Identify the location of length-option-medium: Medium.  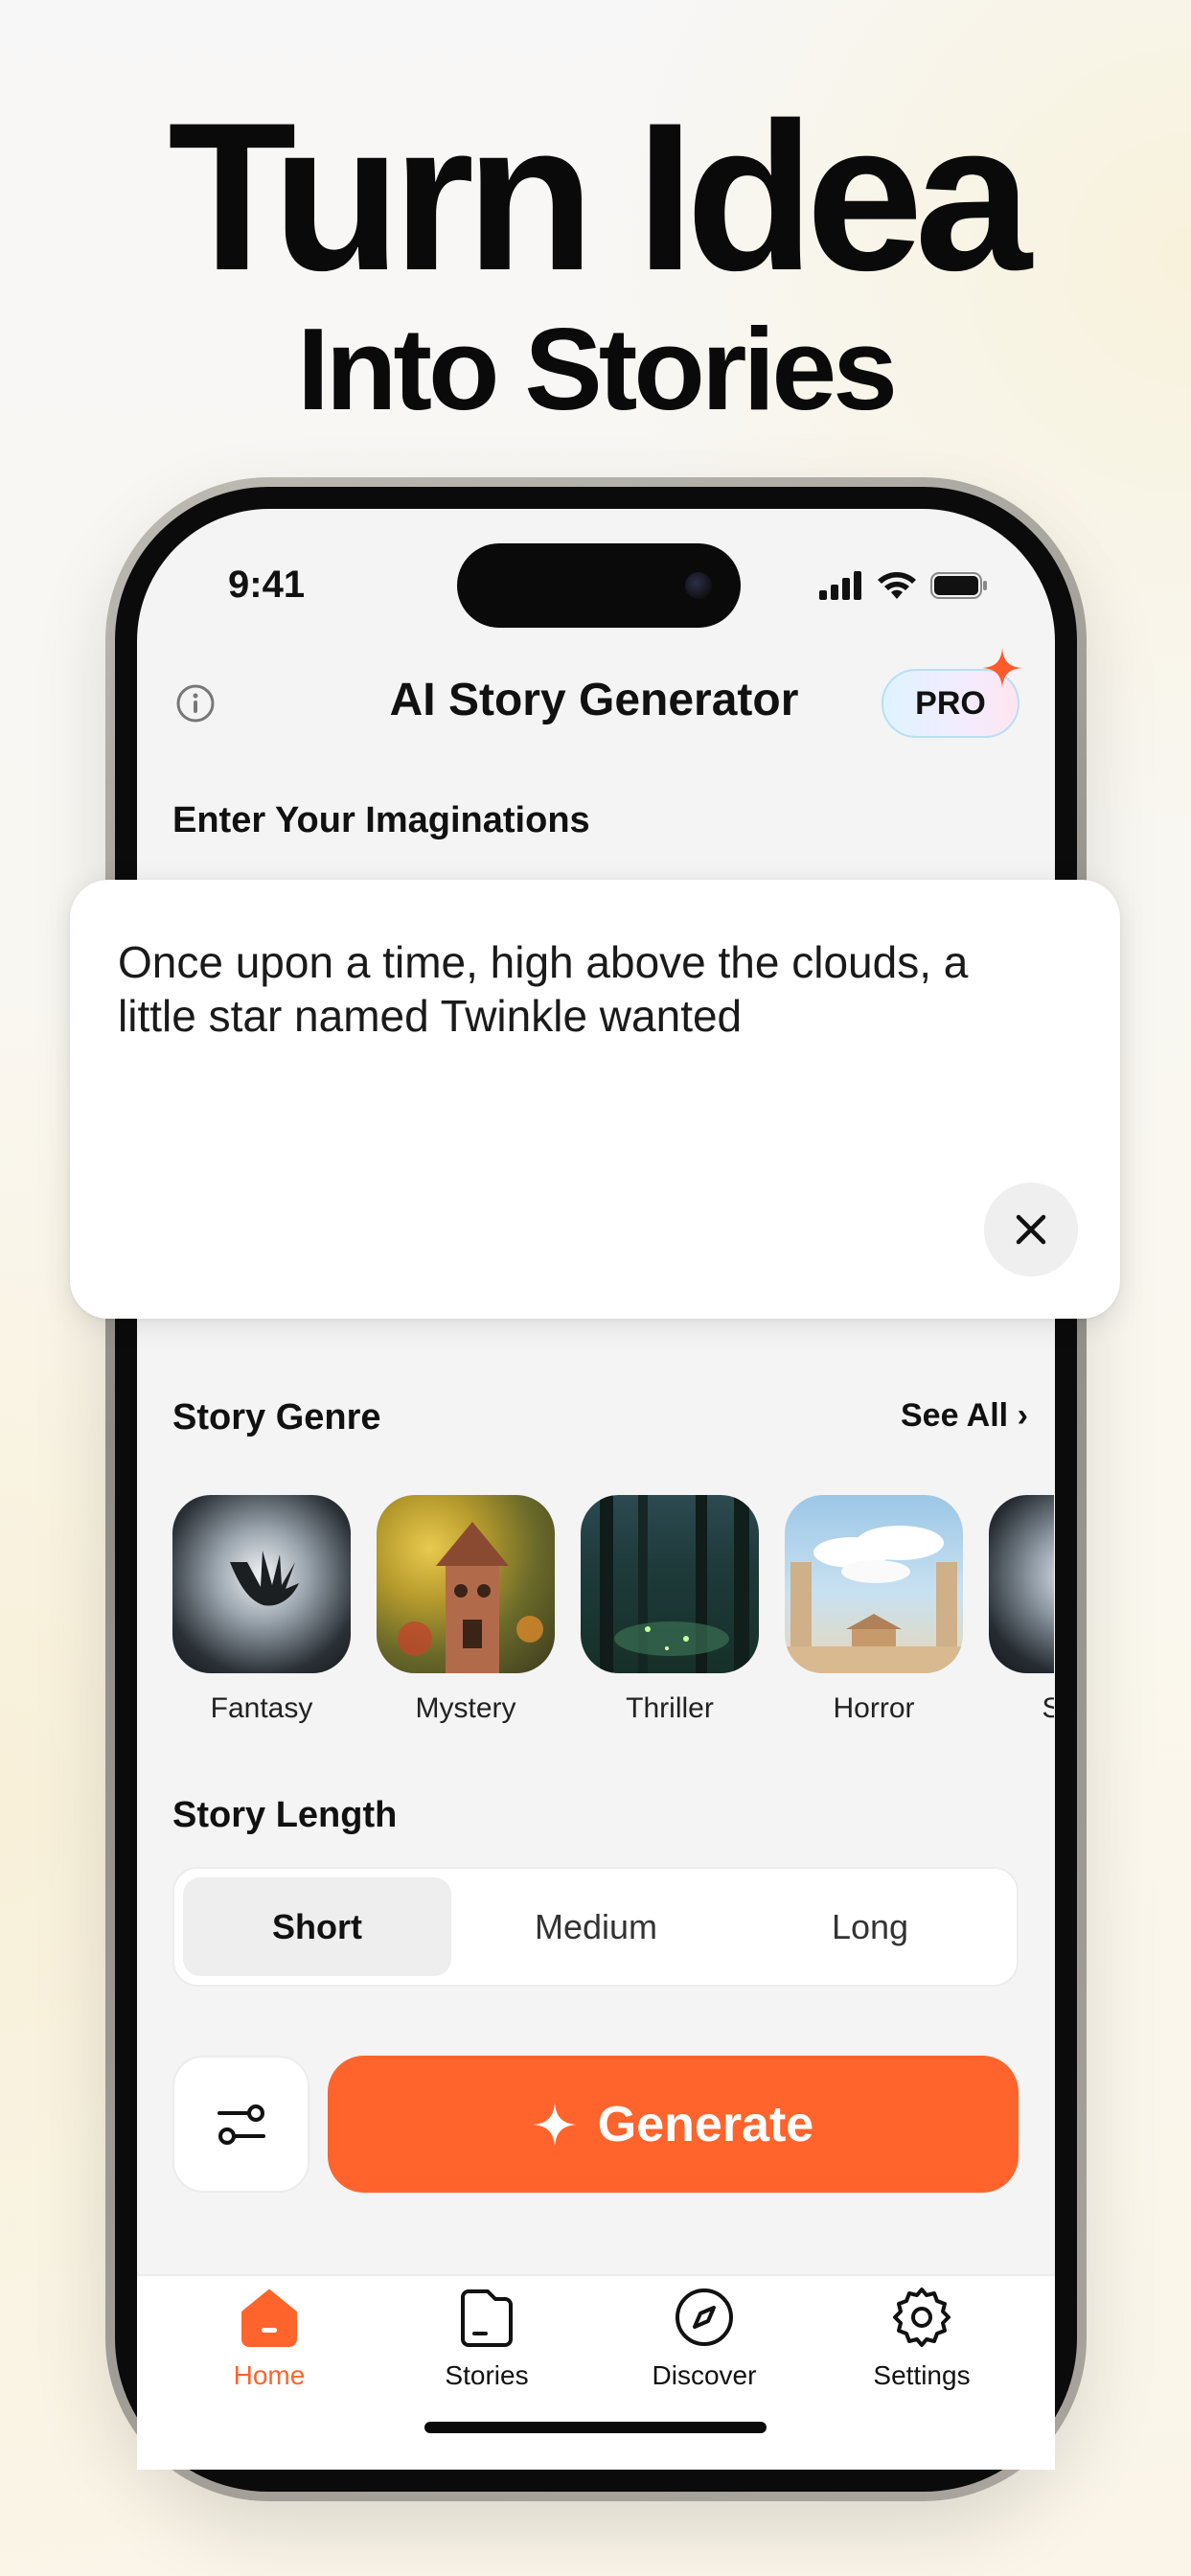
(596, 1926).